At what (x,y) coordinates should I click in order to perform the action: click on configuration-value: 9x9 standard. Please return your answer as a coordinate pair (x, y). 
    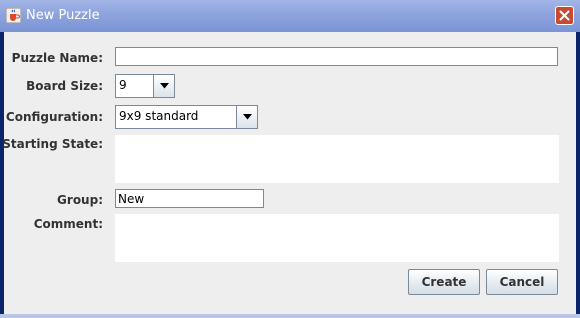
    Looking at the image, I should click on (159, 116).